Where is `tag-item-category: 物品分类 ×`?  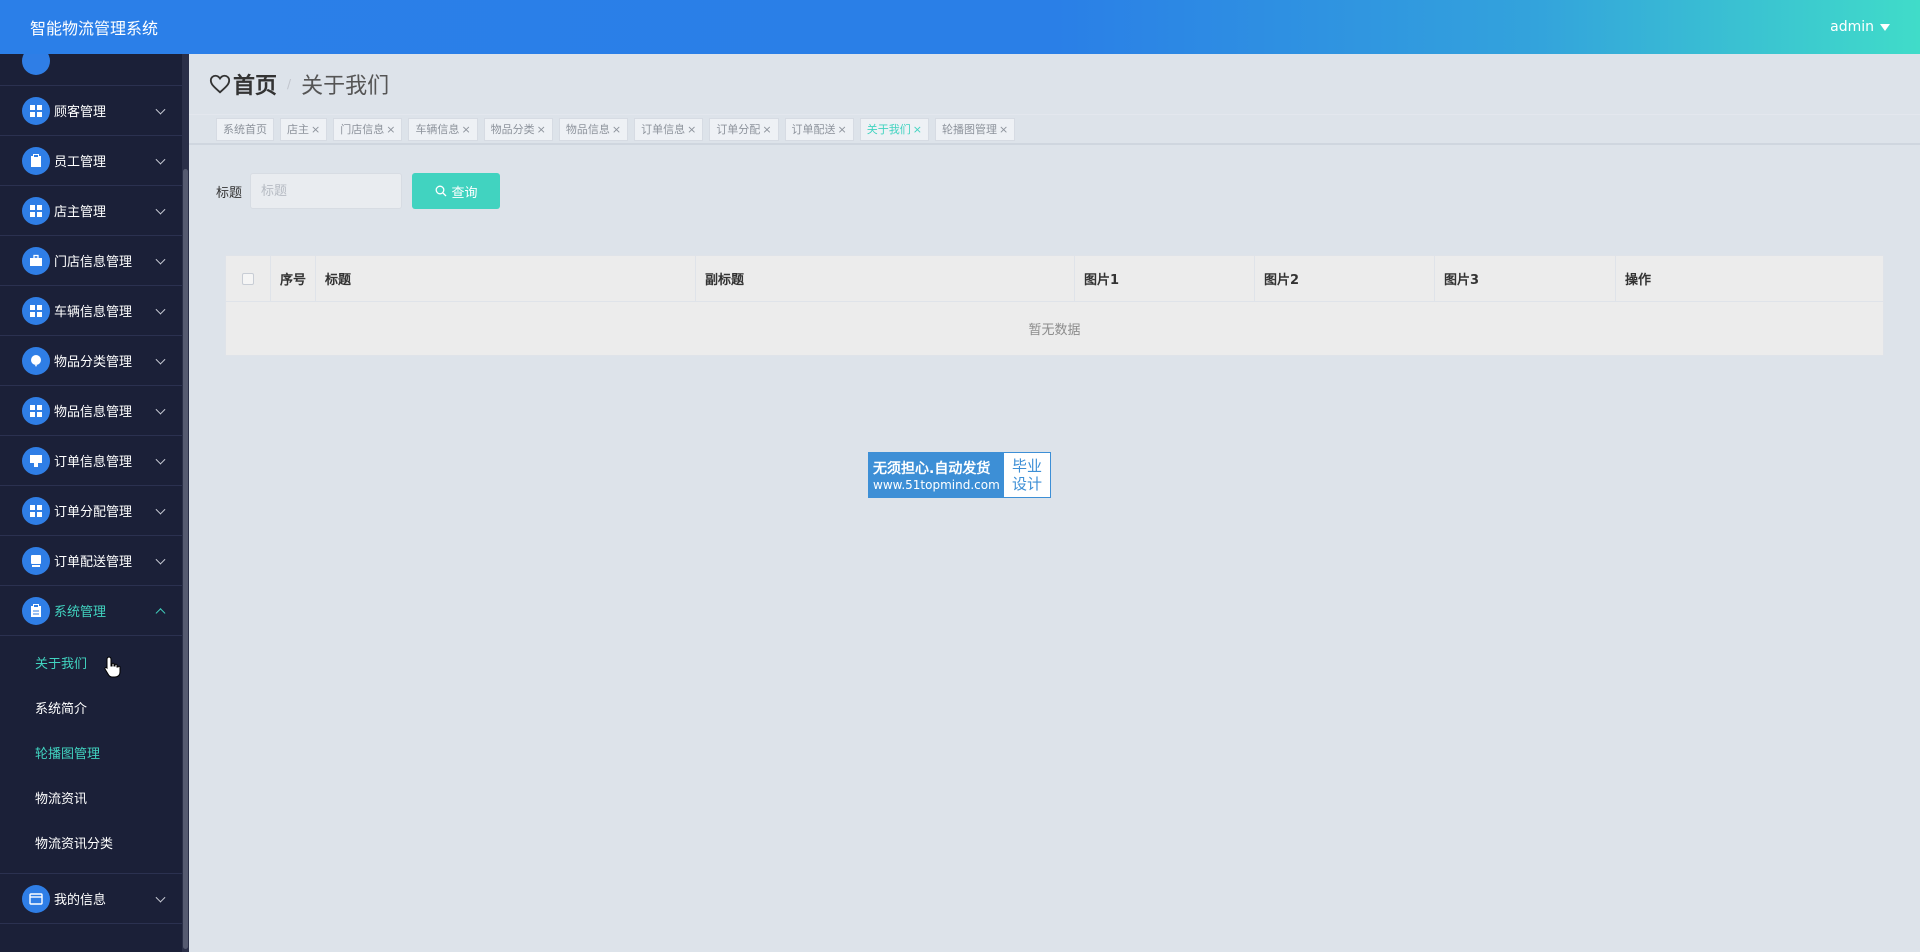
tag-item-category: 物品分类 × is located at coordinates (518, 129).